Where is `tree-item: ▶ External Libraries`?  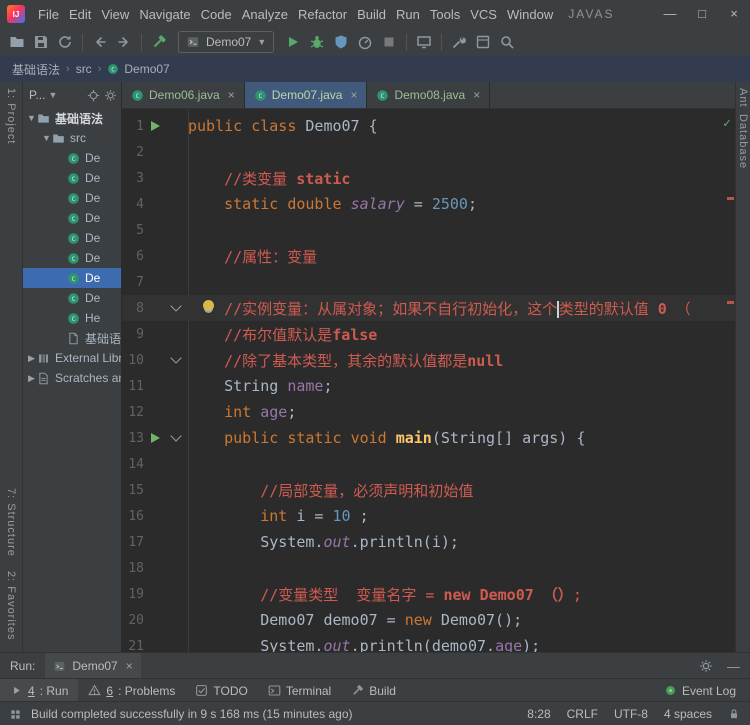 tree-item: ▶ External Libraries is located at coordinates (72, 358).